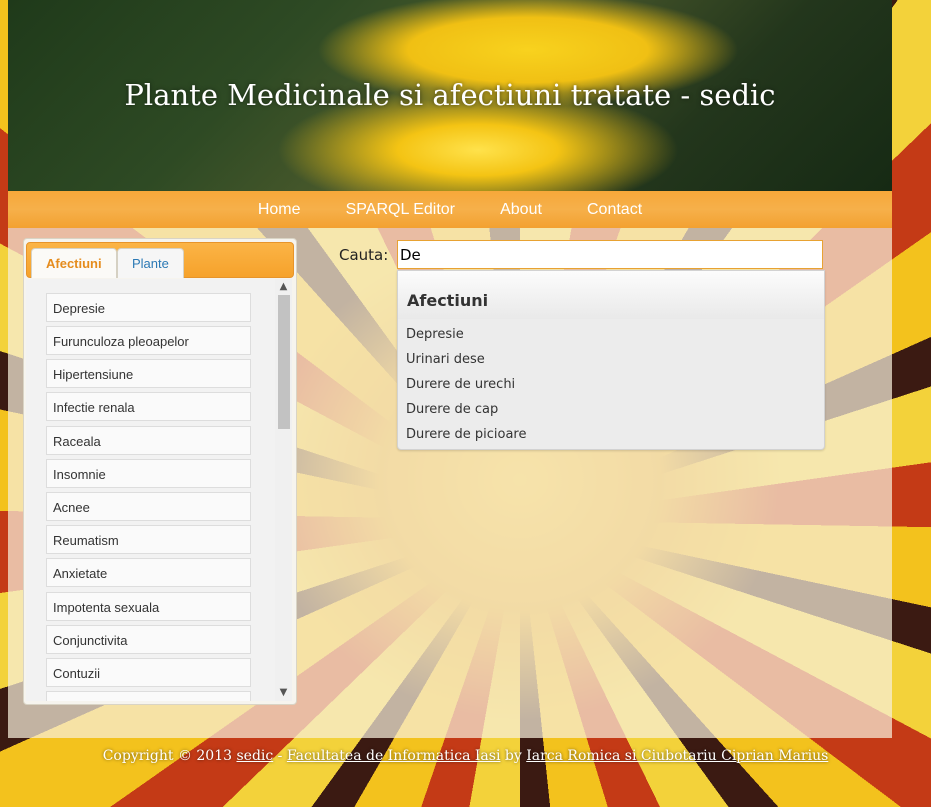  Describe the element at coordinates (169, 756) in the screenshot. I see `footer-copyright: Copyright © 2013` at that location.